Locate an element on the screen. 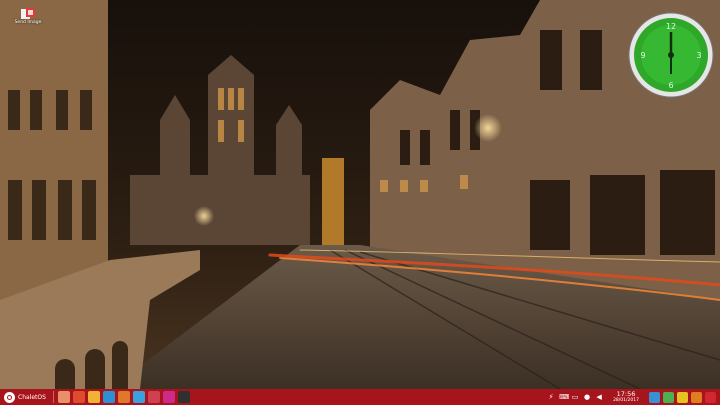 This screenshot has width=720, height=405. desktop-icon-send-image: Send Image is located at coordinates (28, 21).